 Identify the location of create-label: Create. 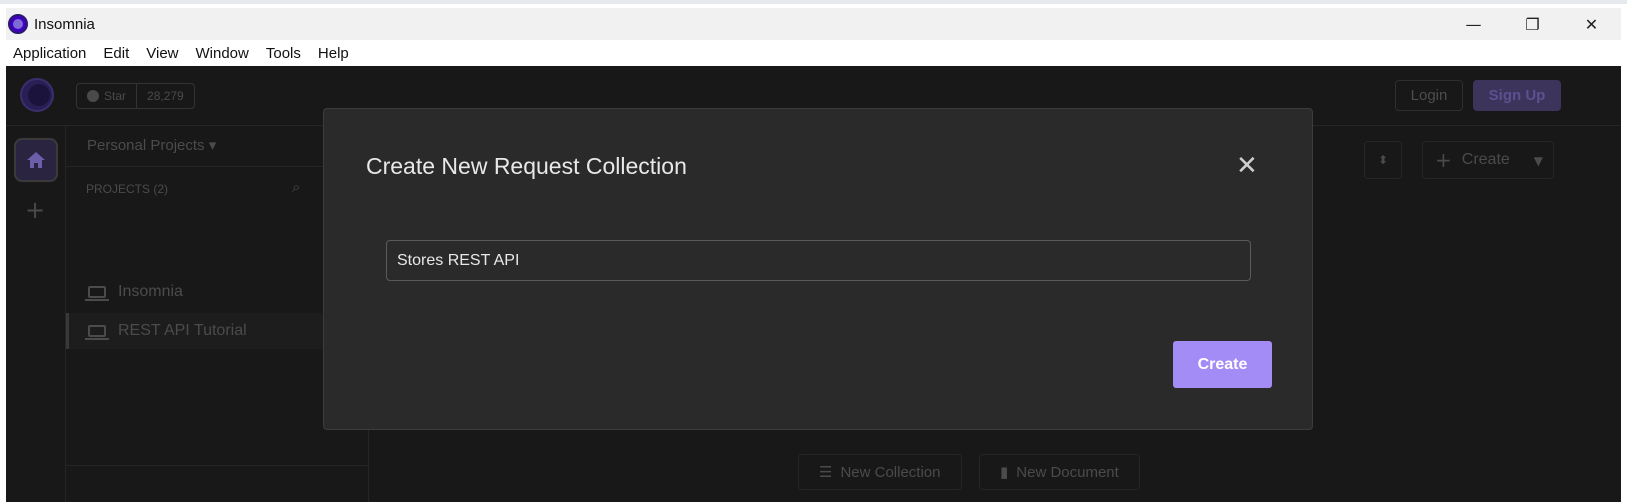
(1485, 159).